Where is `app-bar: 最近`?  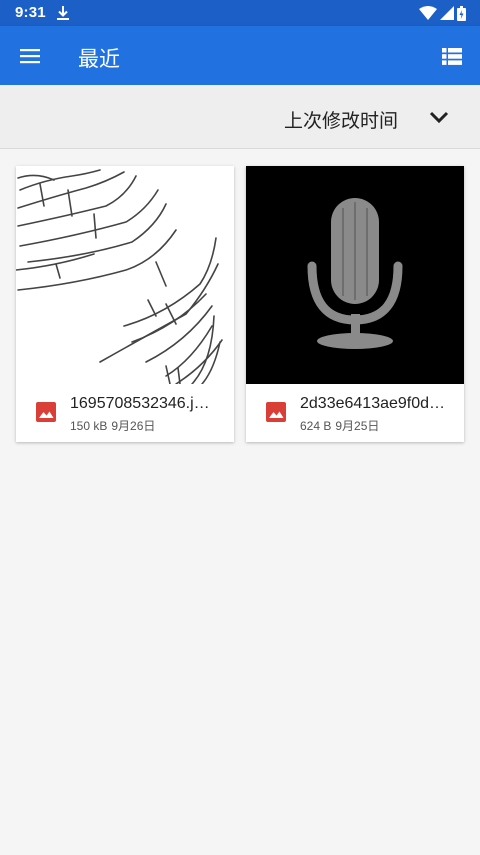
app-bar: 最近 is located at coordinates (240, 55).